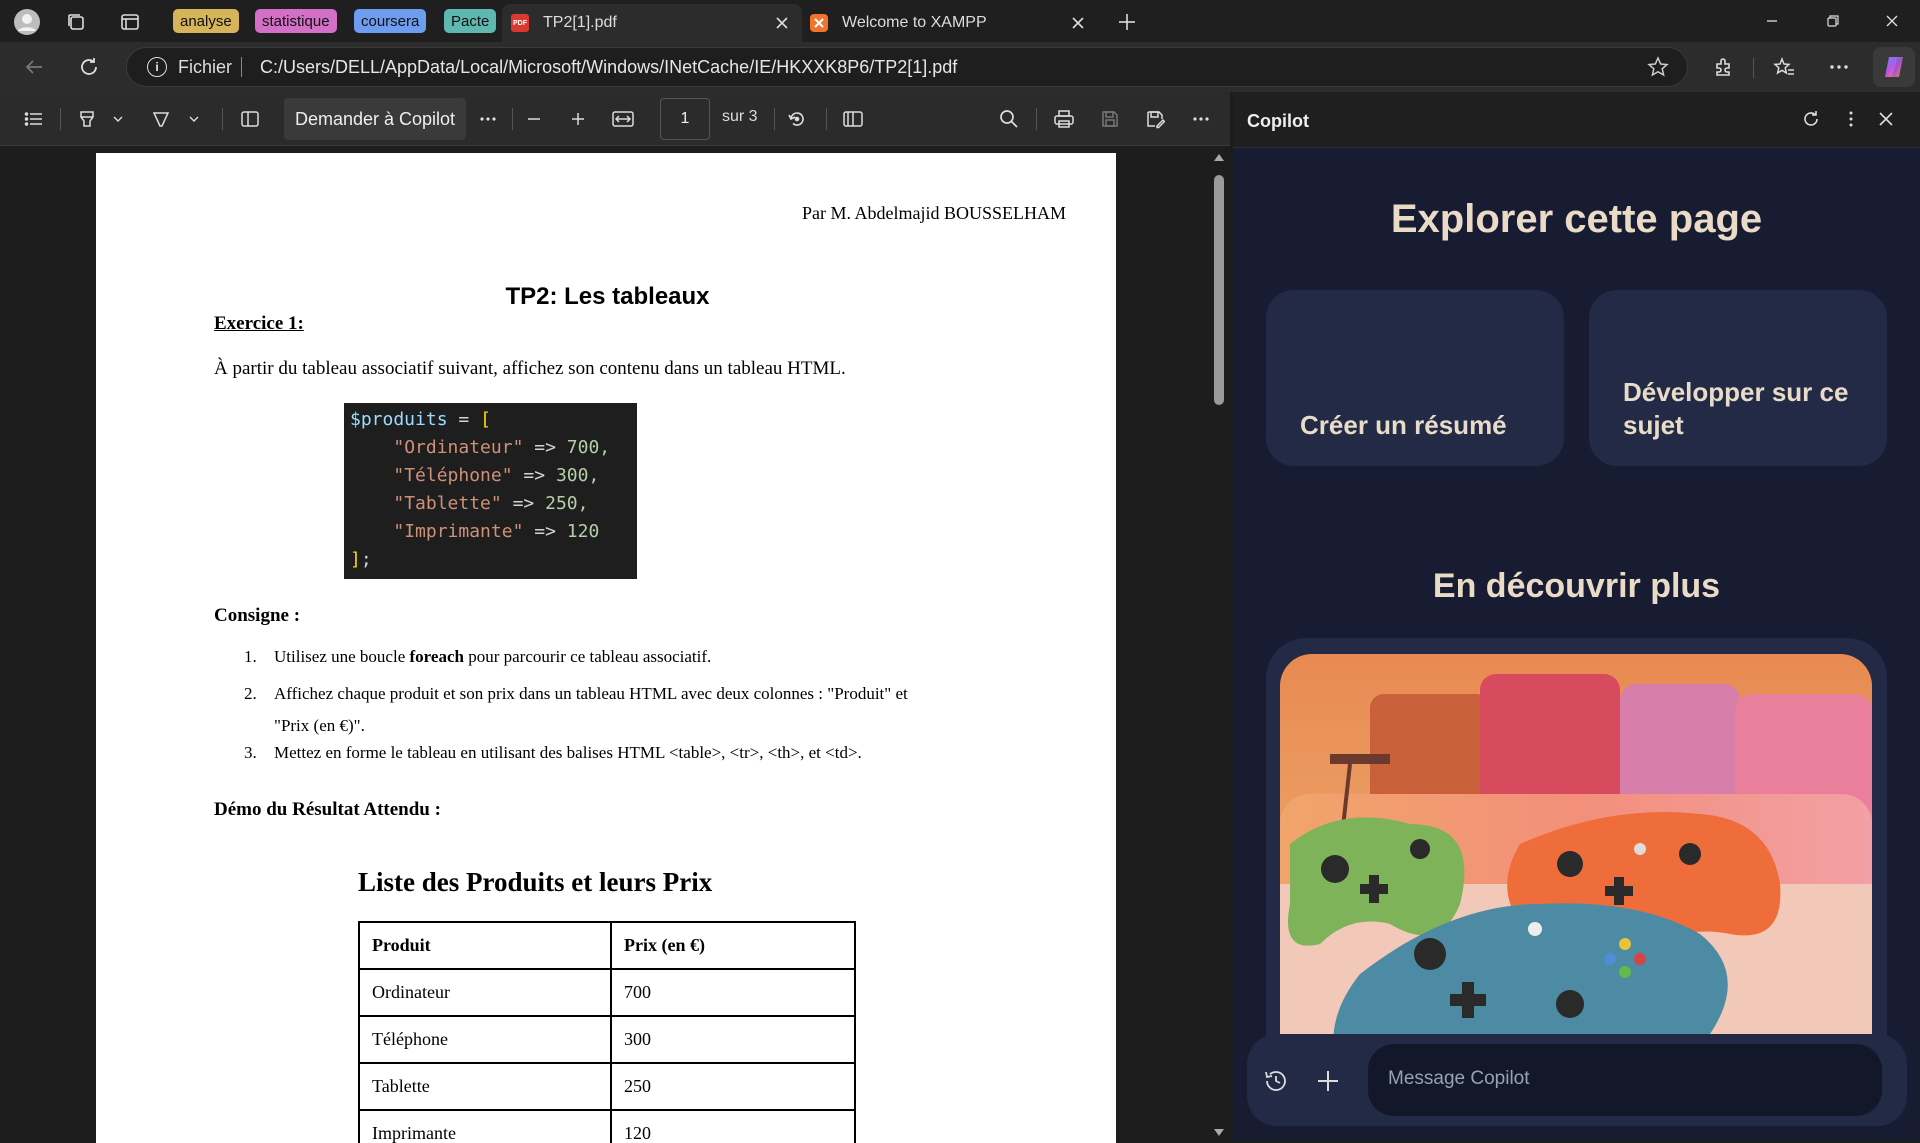 This screenshot has width=1920, height=1143. What do you see at coordinates (1892, 21) in the screenshot?
I see `close-window-icon` at bounding box center [1892, 21].